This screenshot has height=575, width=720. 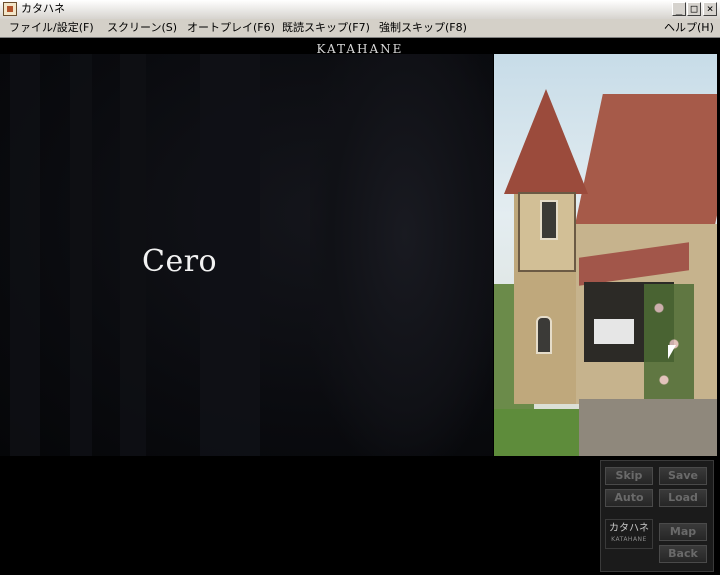 I want to click on maximize-button: □, so click(x=694, y=9).